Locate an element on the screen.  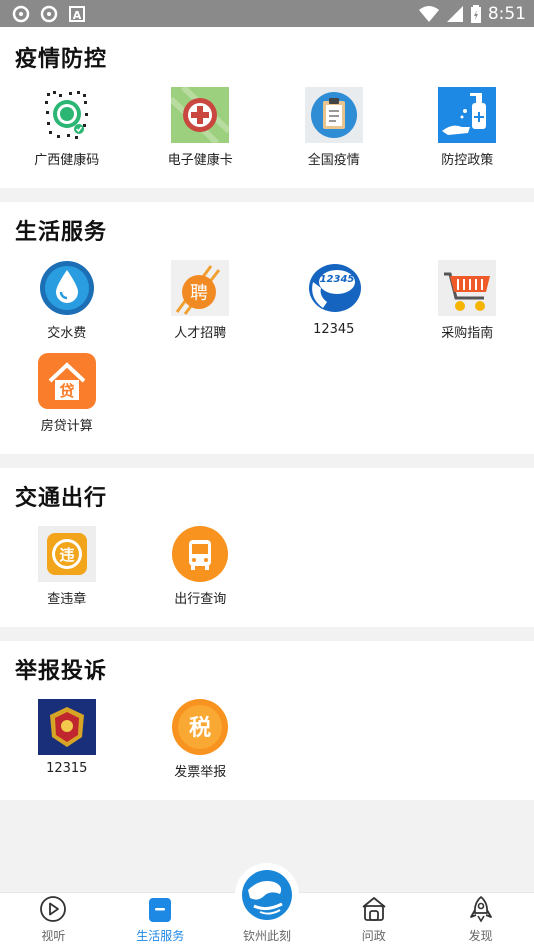
service-item-travel: 出行查询 is located at coordinates (201, 566).